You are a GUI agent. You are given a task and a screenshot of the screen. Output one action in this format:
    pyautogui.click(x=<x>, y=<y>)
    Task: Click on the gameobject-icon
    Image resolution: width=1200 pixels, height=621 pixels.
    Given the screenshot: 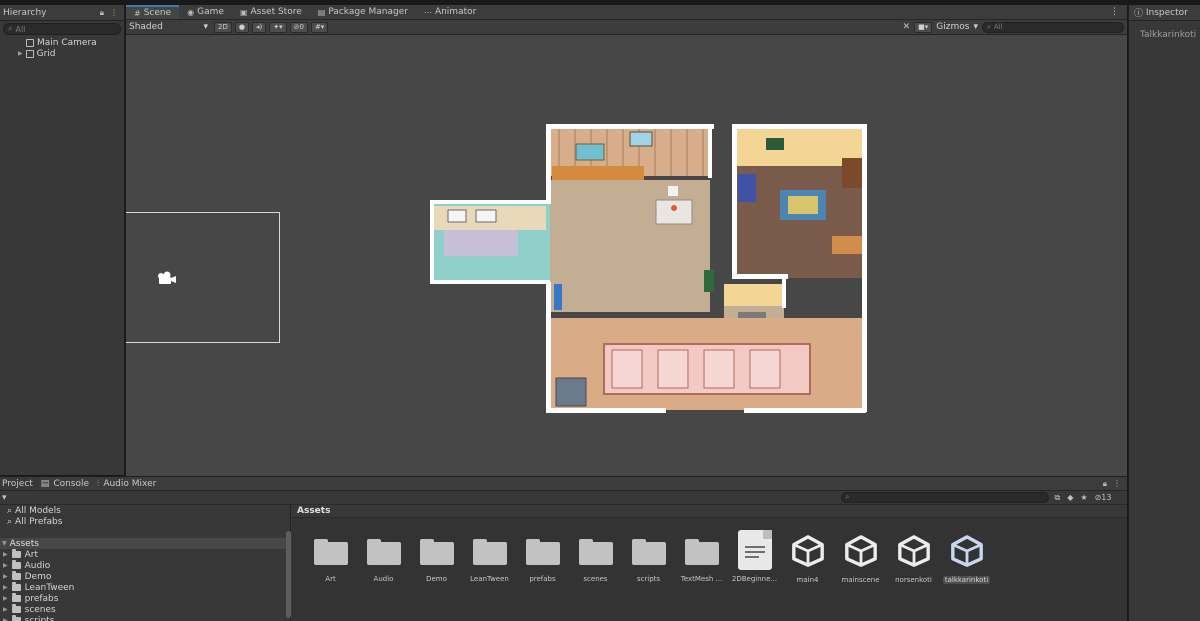 What is the action you would take?
    pyautogui.click(x=29, y=53)
    